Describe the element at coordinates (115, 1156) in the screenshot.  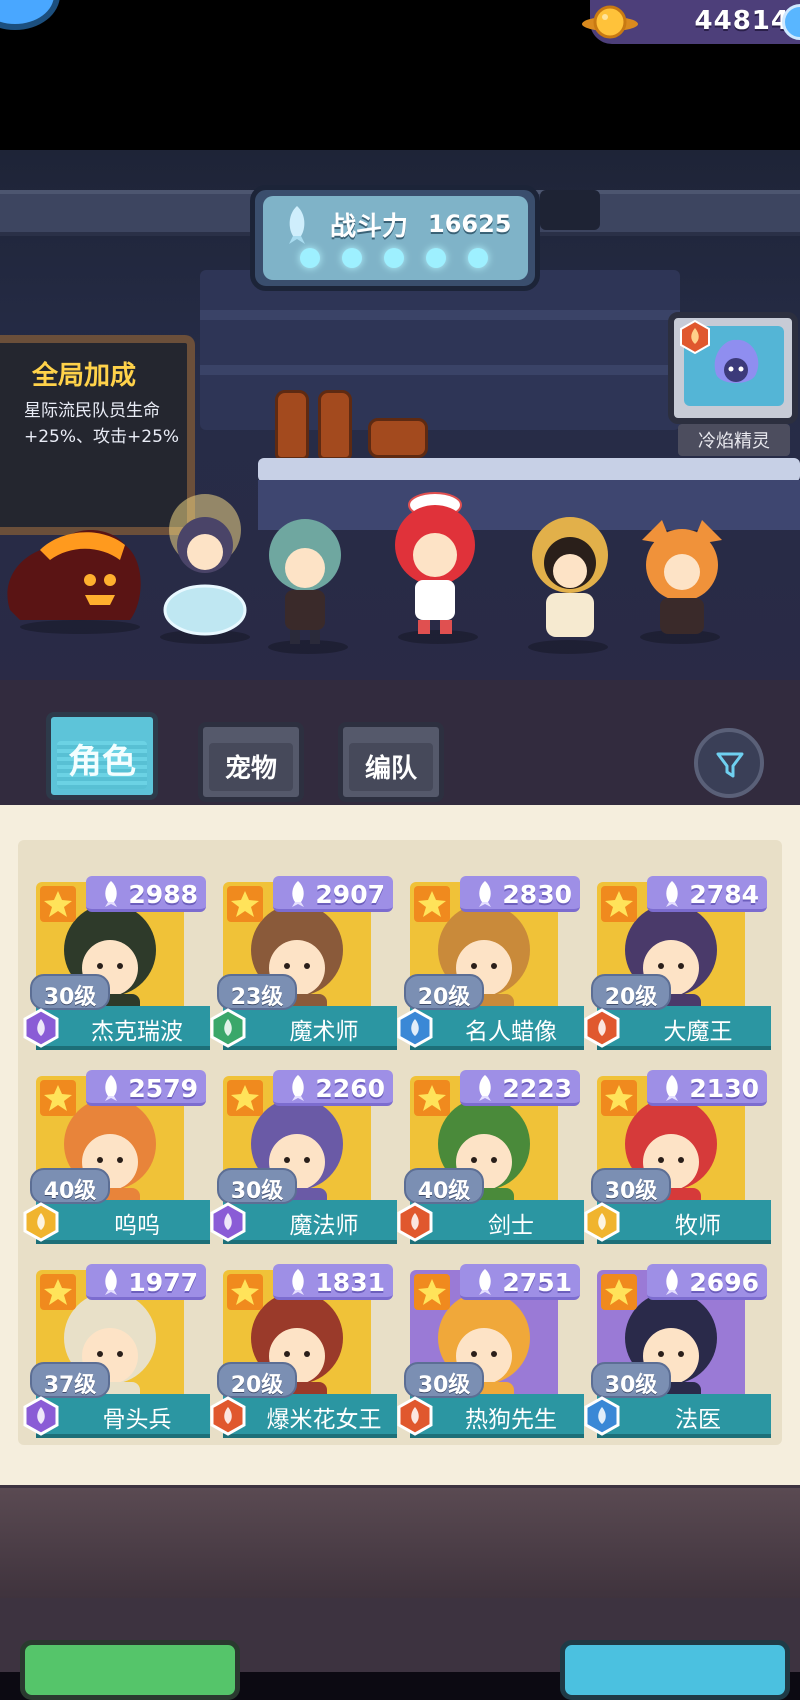
I see `character-card: 2579 呜呜 40级` at that location.